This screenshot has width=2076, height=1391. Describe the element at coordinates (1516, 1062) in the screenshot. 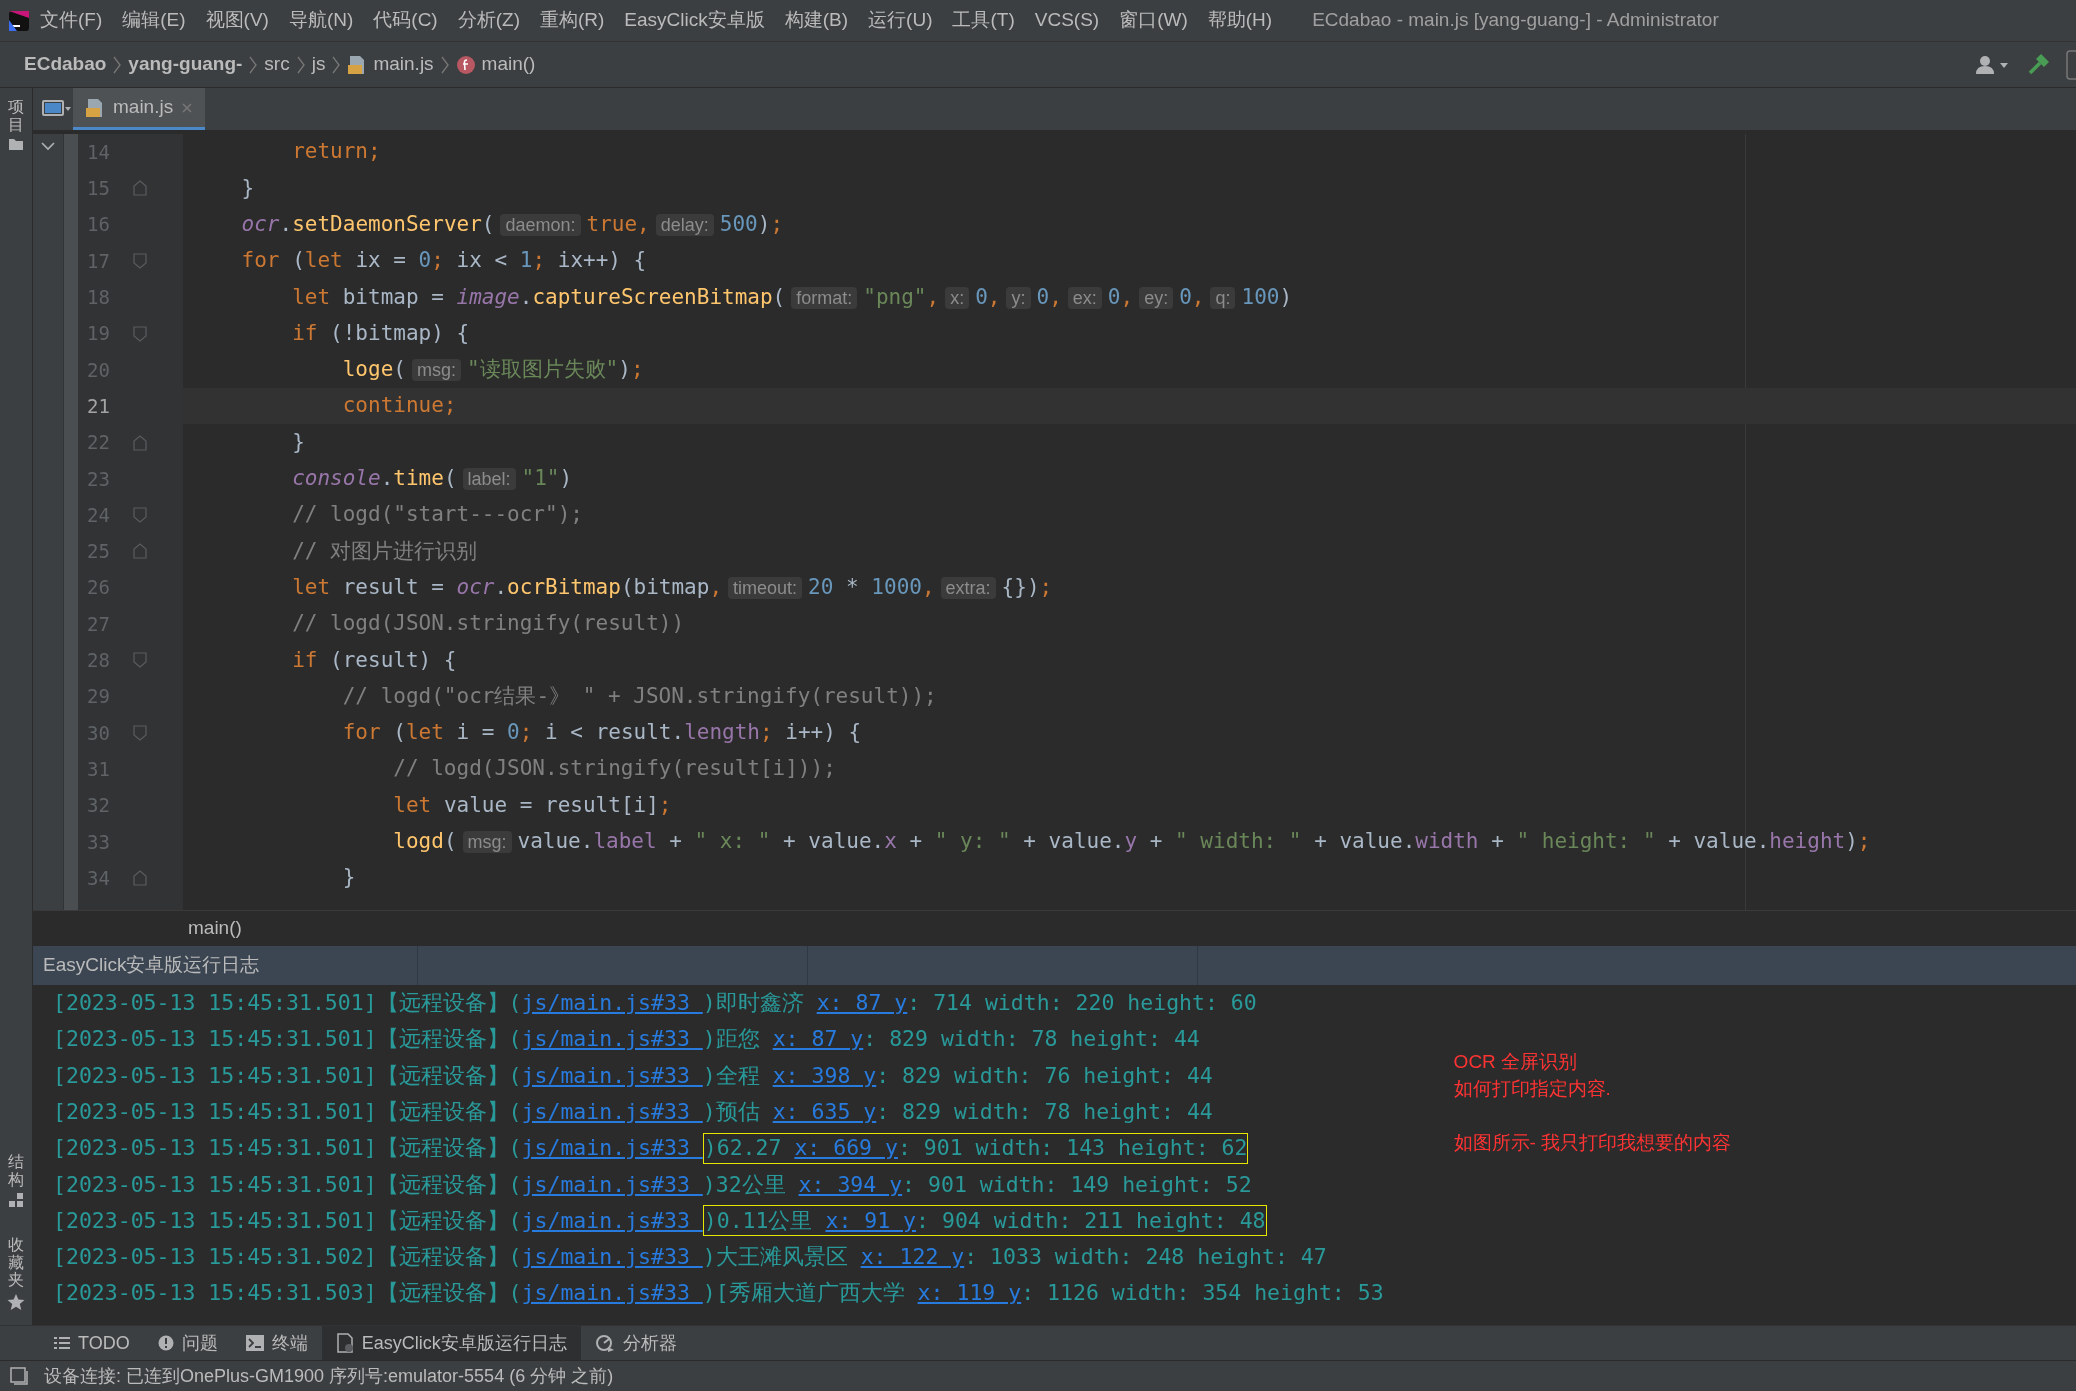

I see `annotation-text: OCR 全屏识别` at that location.